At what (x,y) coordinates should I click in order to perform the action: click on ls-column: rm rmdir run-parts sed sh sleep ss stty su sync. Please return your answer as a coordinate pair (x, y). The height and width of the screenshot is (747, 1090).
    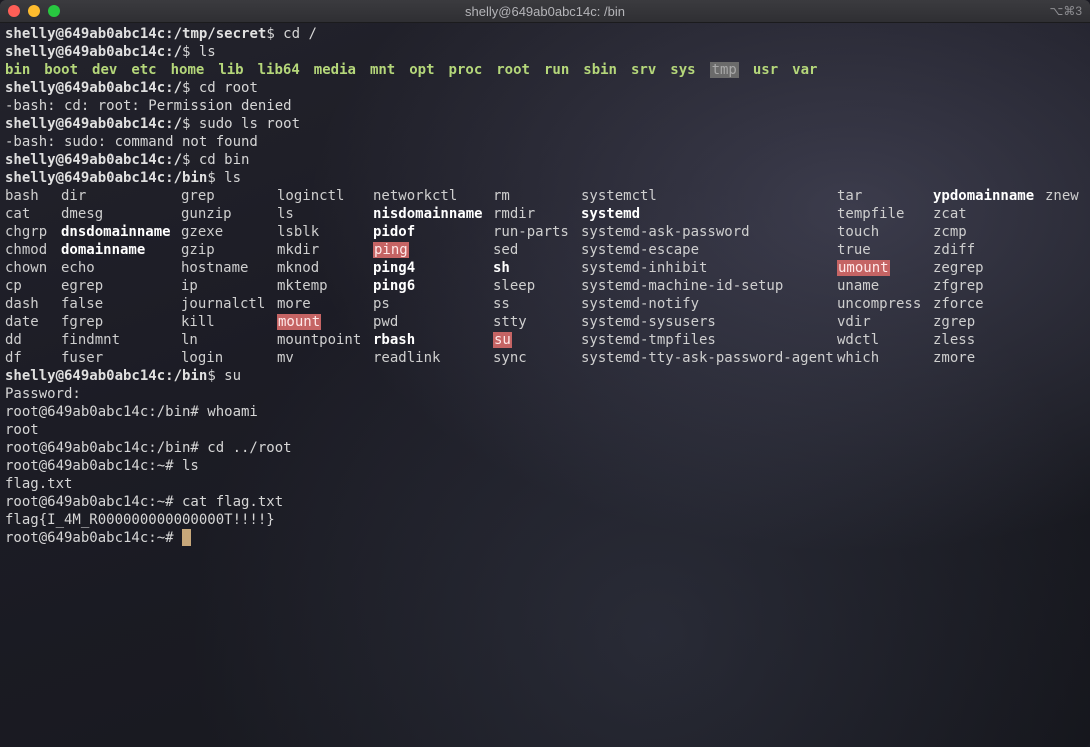
    Looking at the image, I should click on (531, 277).